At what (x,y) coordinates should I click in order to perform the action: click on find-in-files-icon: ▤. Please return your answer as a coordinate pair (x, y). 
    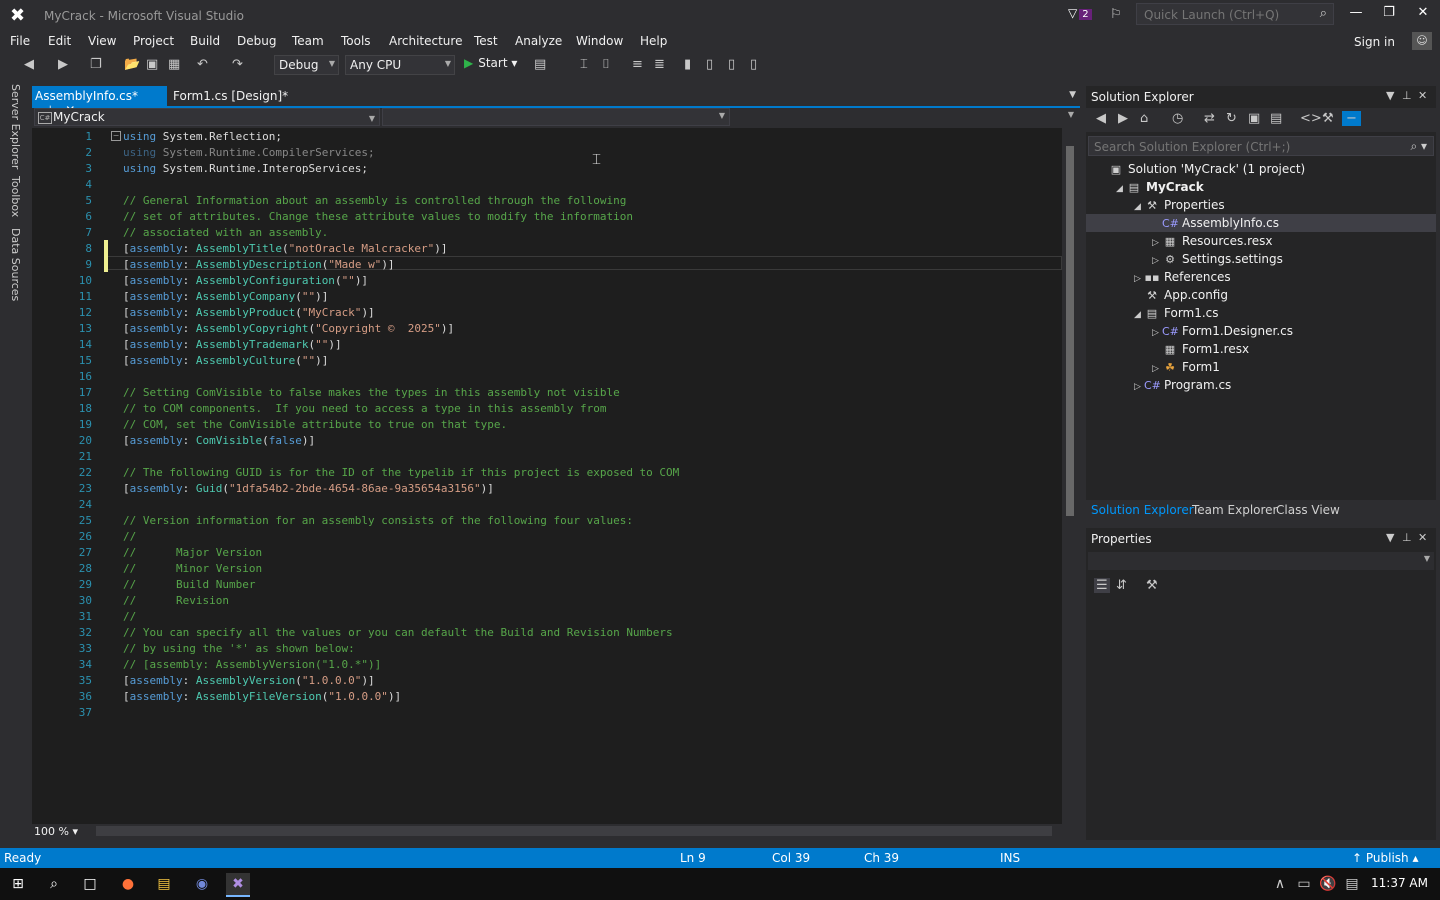
    Looking at the image, I should click on (540, 64).